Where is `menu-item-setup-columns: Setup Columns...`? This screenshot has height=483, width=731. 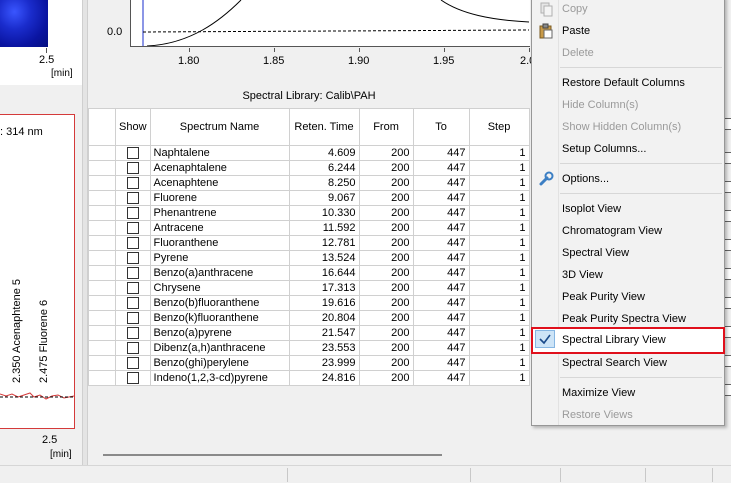 menu-item-setup-columns: Setup Columns... is located at coordinates (628, 149).